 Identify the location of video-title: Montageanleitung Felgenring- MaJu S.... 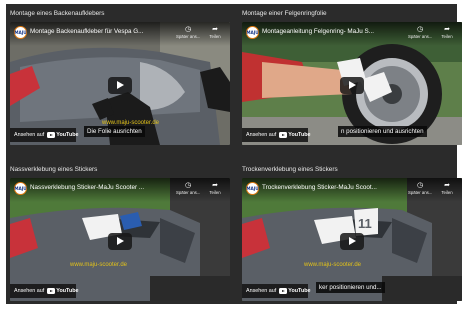
(332, 31).